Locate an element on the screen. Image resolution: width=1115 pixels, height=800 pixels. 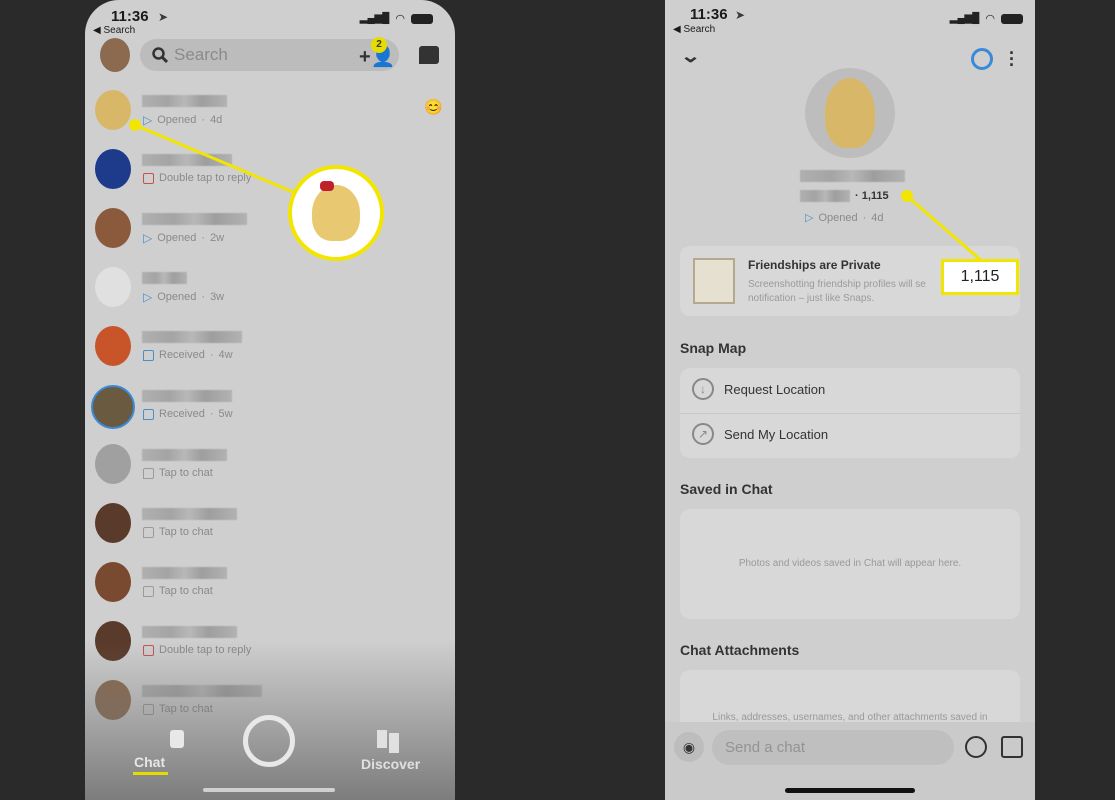
chat-list-item: Received · 4w is located at coordinates (270, 355).